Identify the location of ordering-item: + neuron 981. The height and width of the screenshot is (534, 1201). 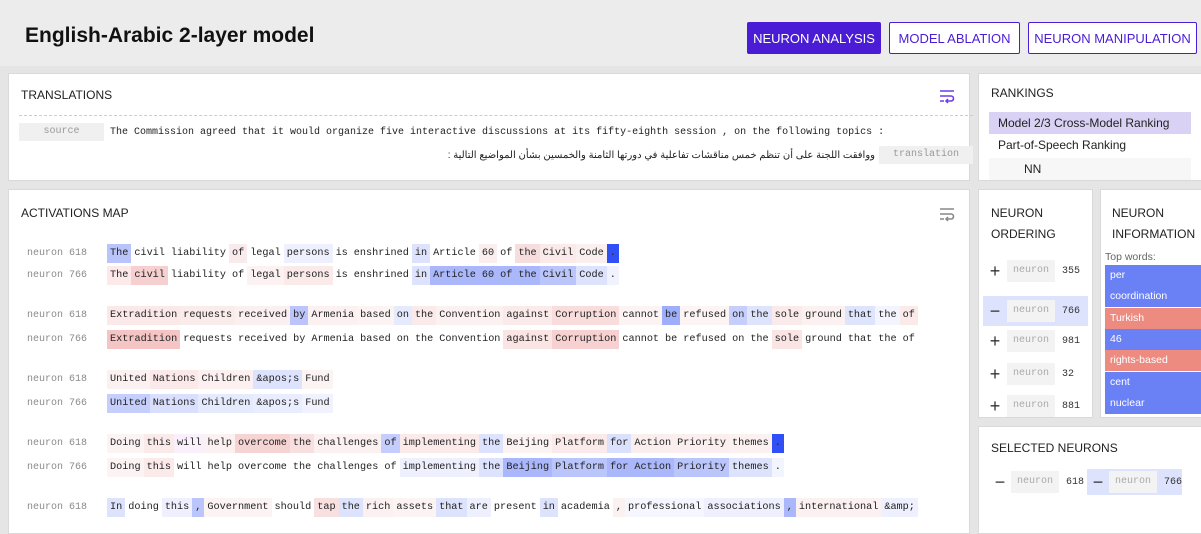
(1035, 341).